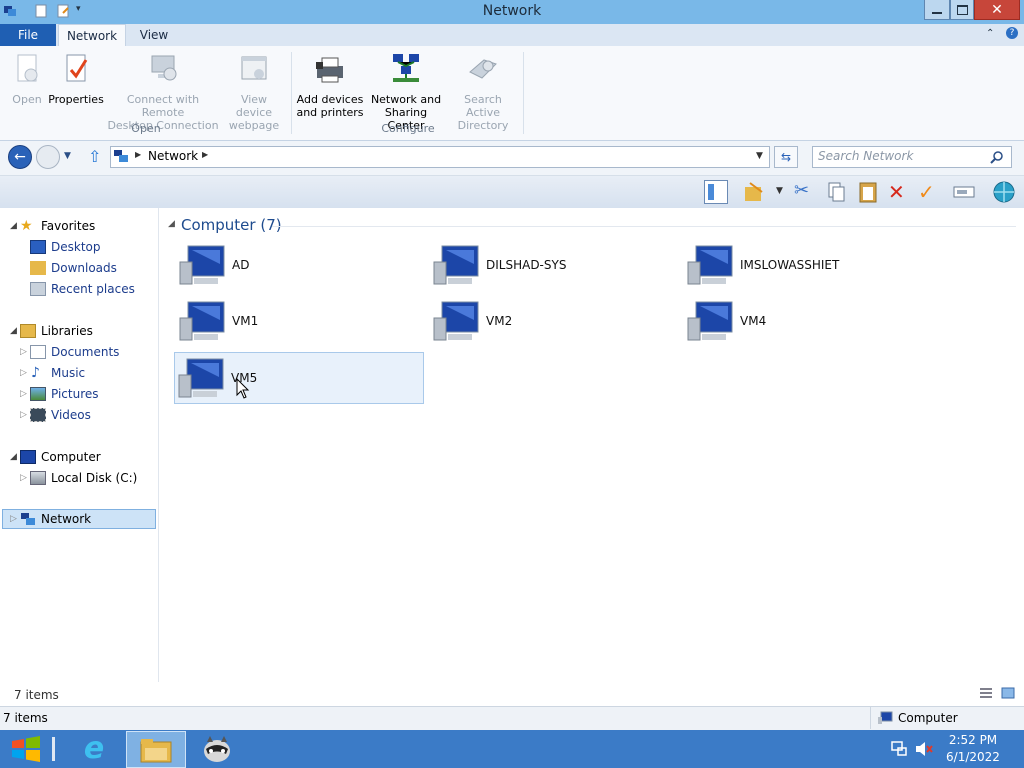  What do you see at coordinates (28, 35) in the screenshot?
I see `tab-file: File` at bounding box center [28, 35].